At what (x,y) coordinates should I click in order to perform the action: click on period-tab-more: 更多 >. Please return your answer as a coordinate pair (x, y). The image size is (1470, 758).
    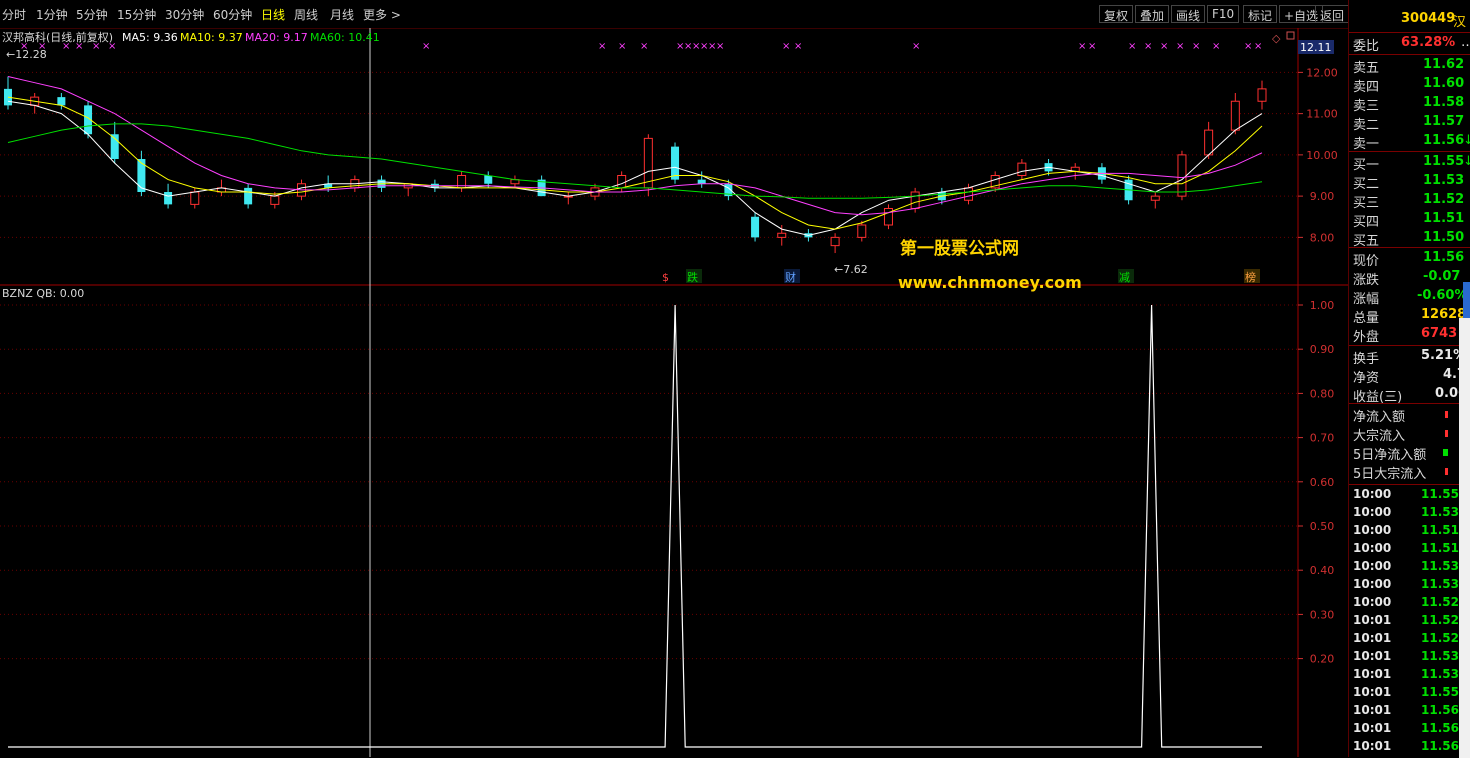
    Looking at the image, I should click on (382, 14).